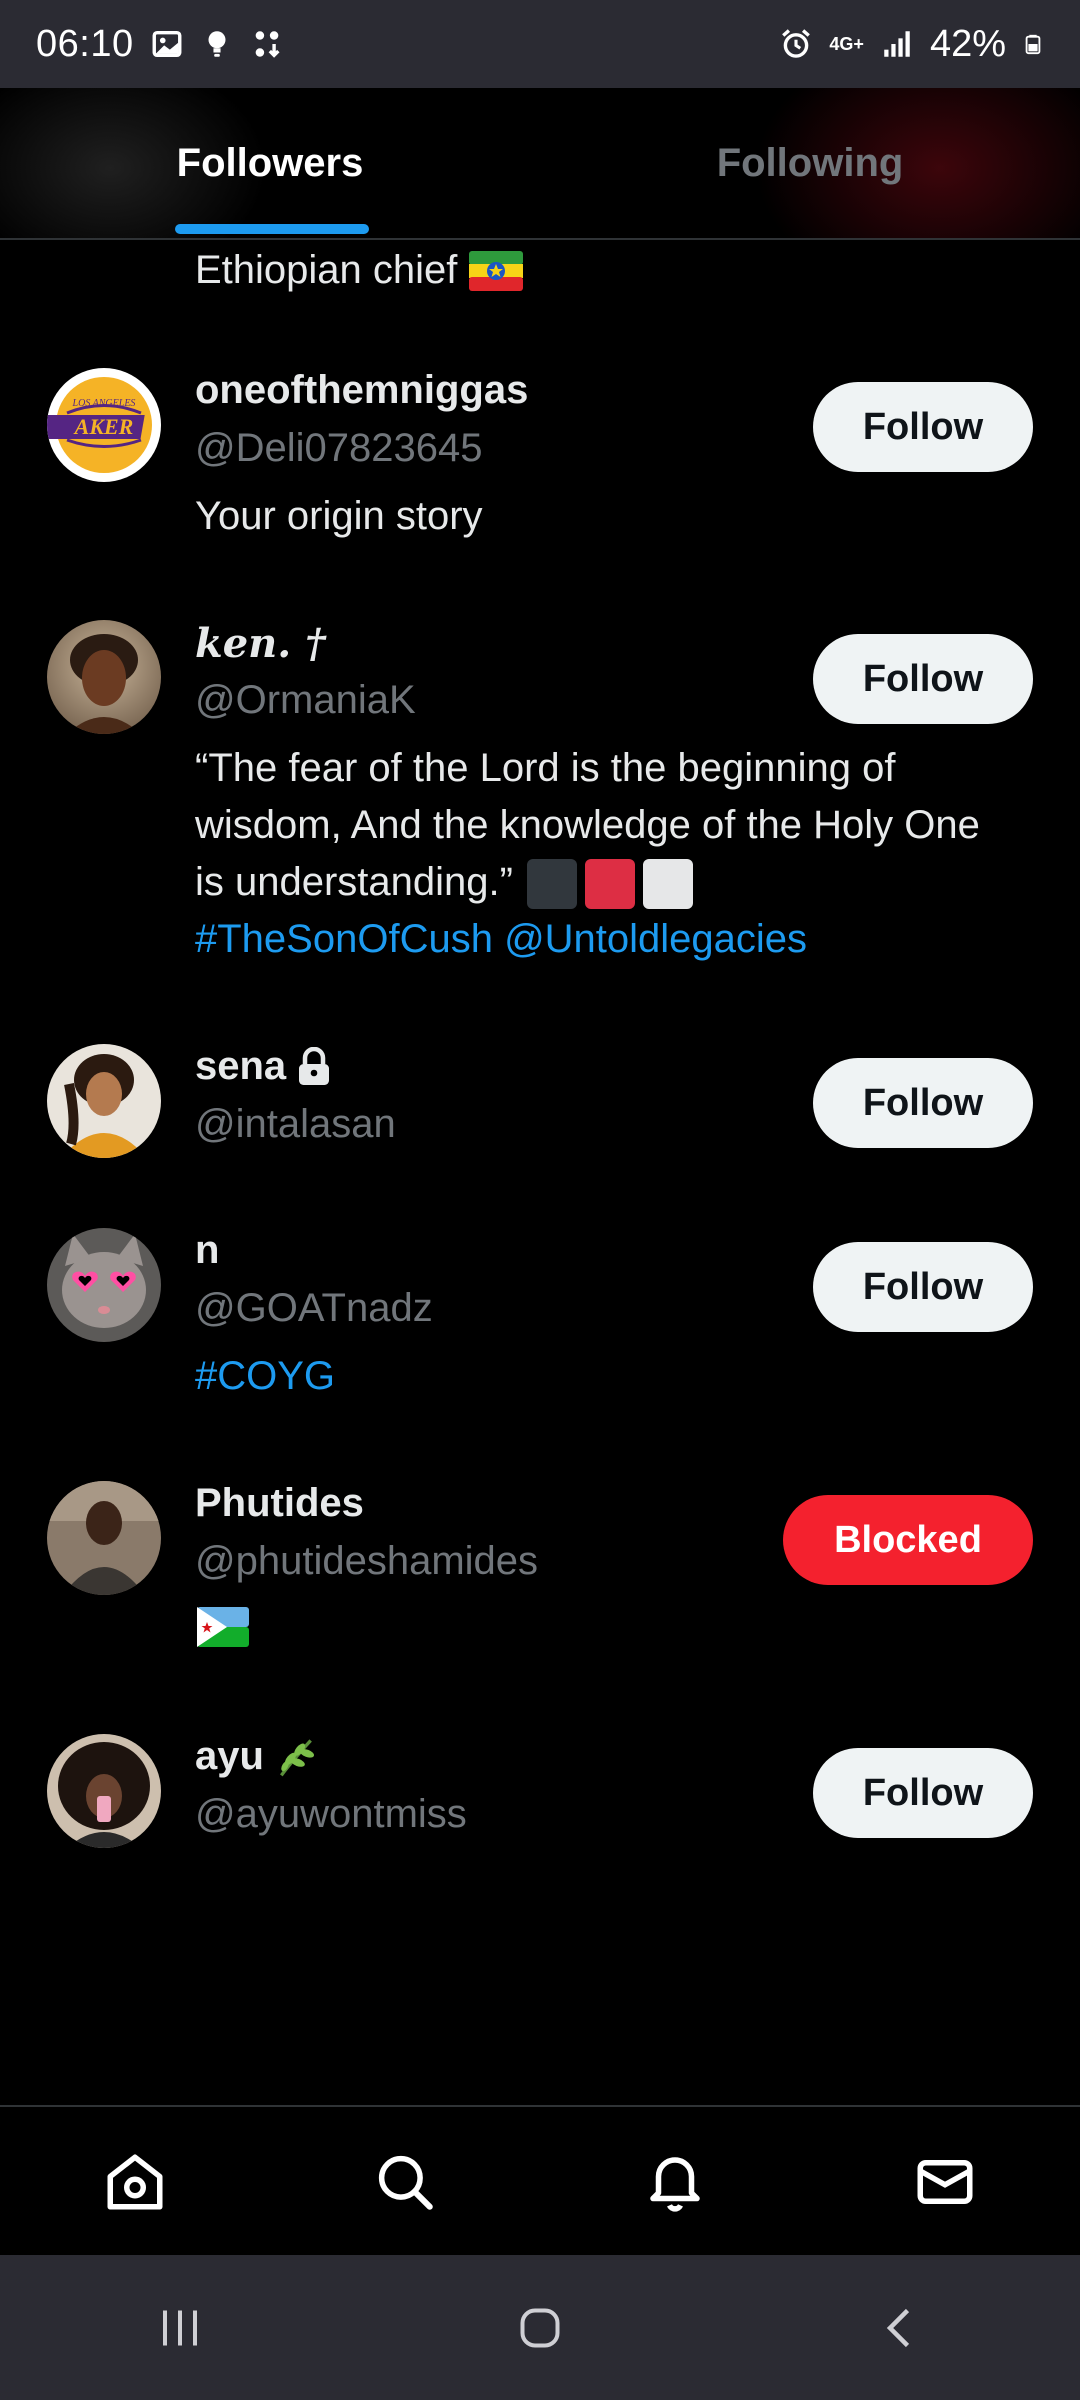 The image size is (1080, 2400). I want to click on user-name: sena, so click(263, 1066).